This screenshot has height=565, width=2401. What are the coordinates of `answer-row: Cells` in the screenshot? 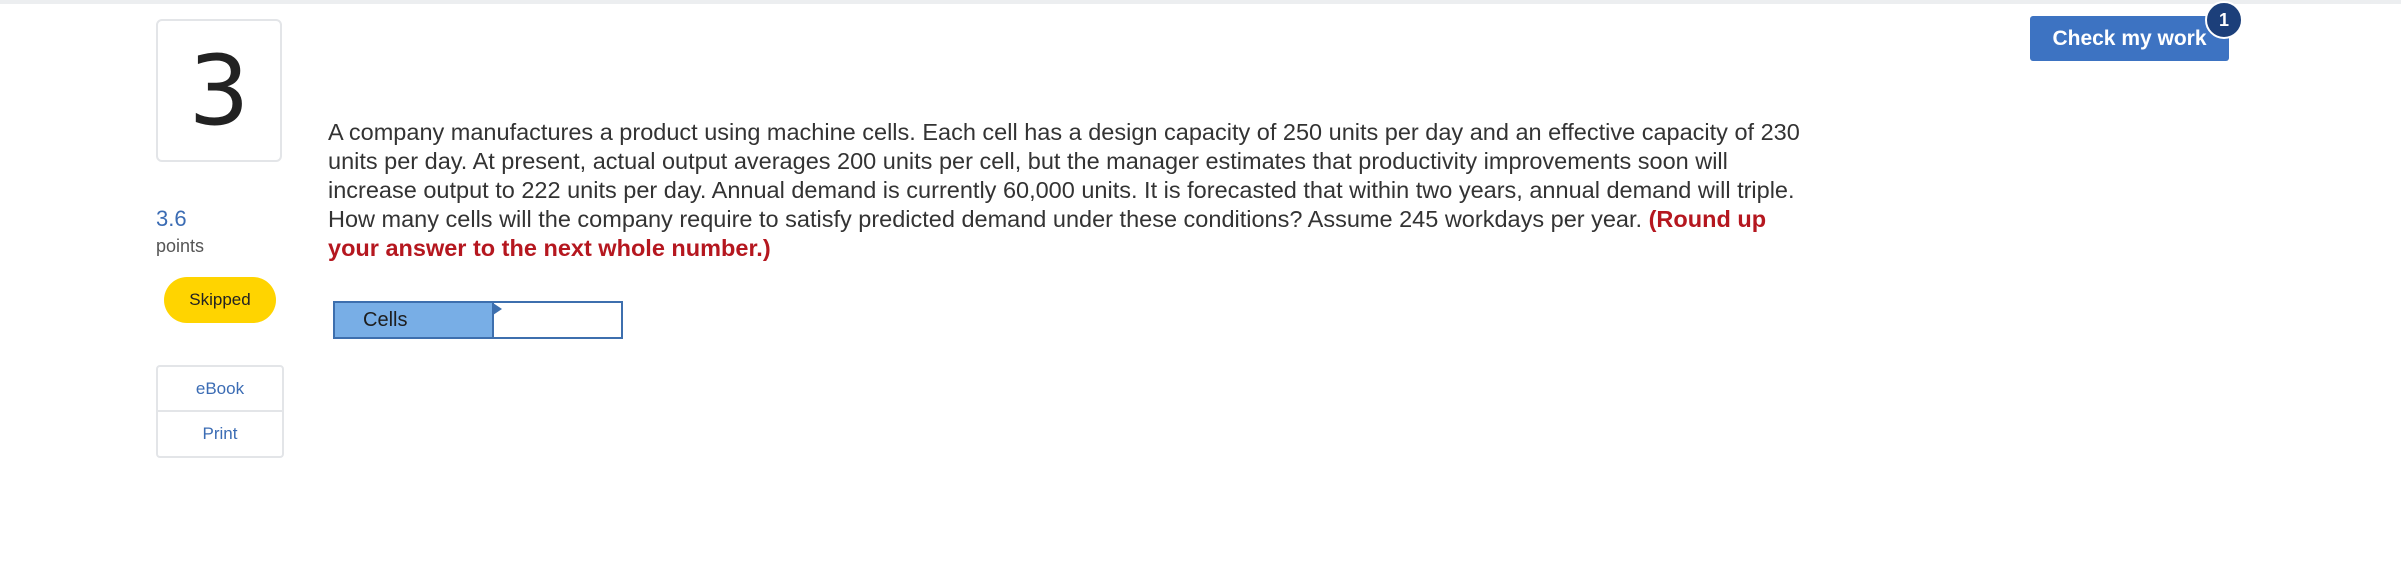 It's located at (478, 320).